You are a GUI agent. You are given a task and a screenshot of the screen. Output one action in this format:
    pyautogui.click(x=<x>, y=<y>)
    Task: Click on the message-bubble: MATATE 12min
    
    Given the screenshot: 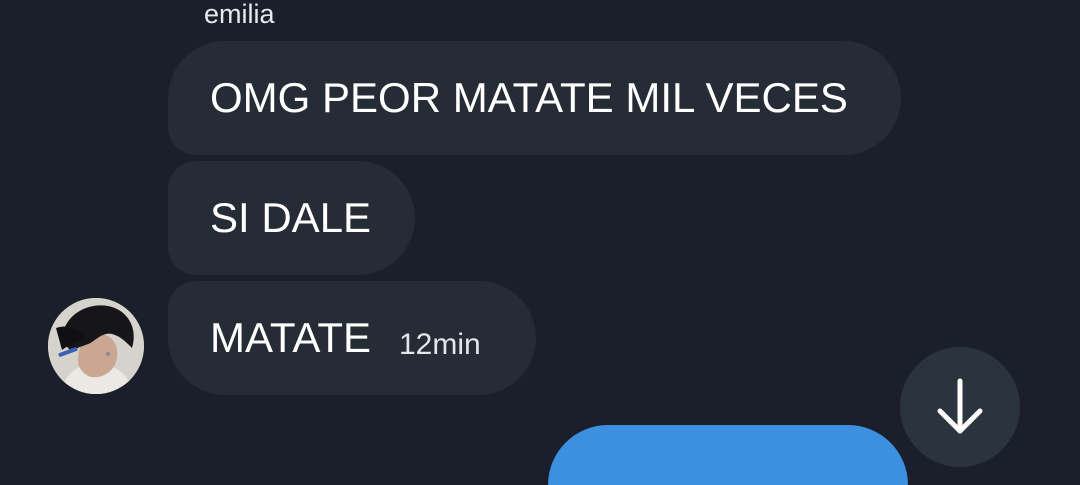 What is the action you would take?
    pyautogui.click(x=352, y=338)
    